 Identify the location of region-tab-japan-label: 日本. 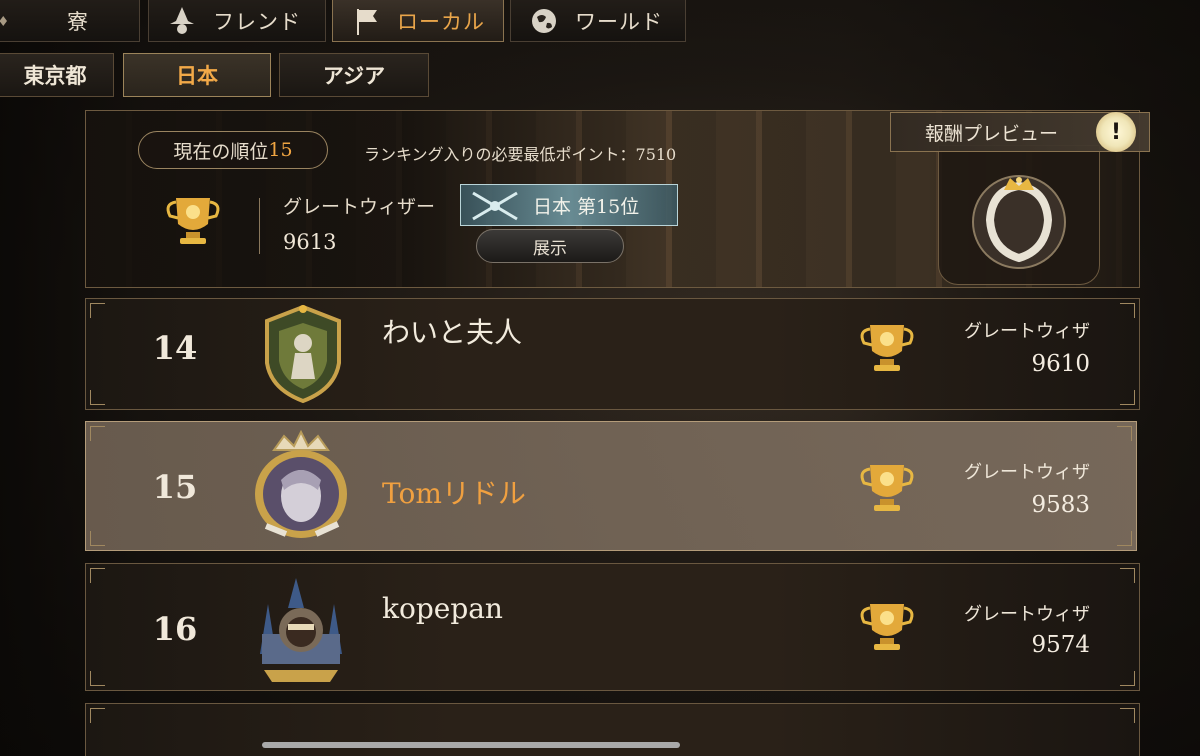
(197, 75).